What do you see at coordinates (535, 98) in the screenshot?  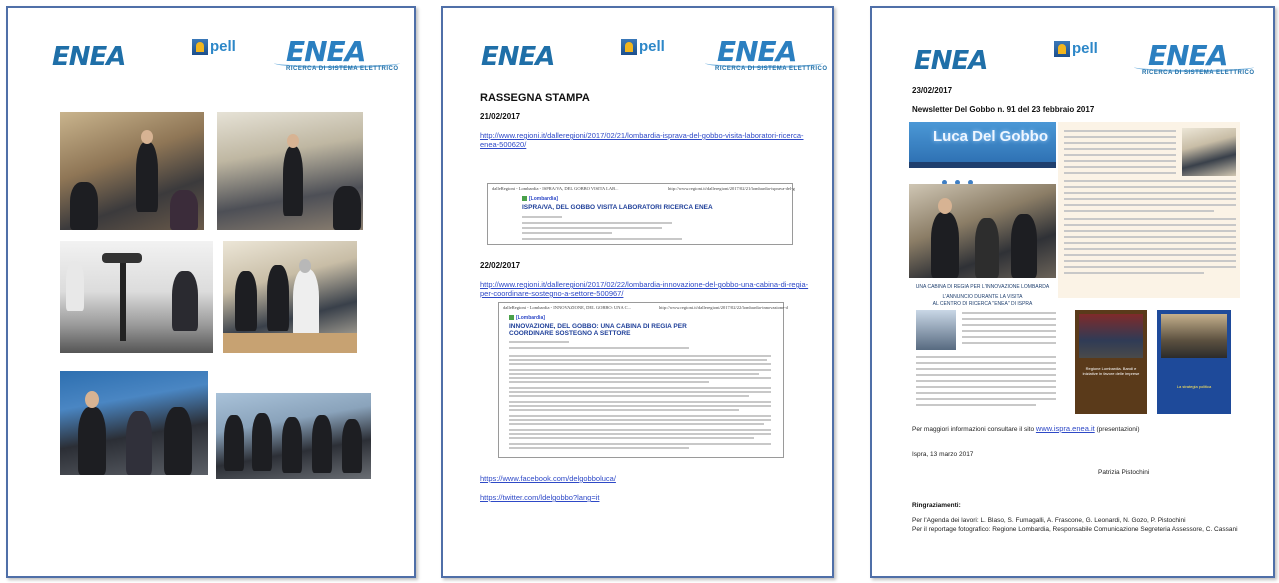 I see `press-title: RASSEGNA STAMPA` at bounding box center [535, 98].